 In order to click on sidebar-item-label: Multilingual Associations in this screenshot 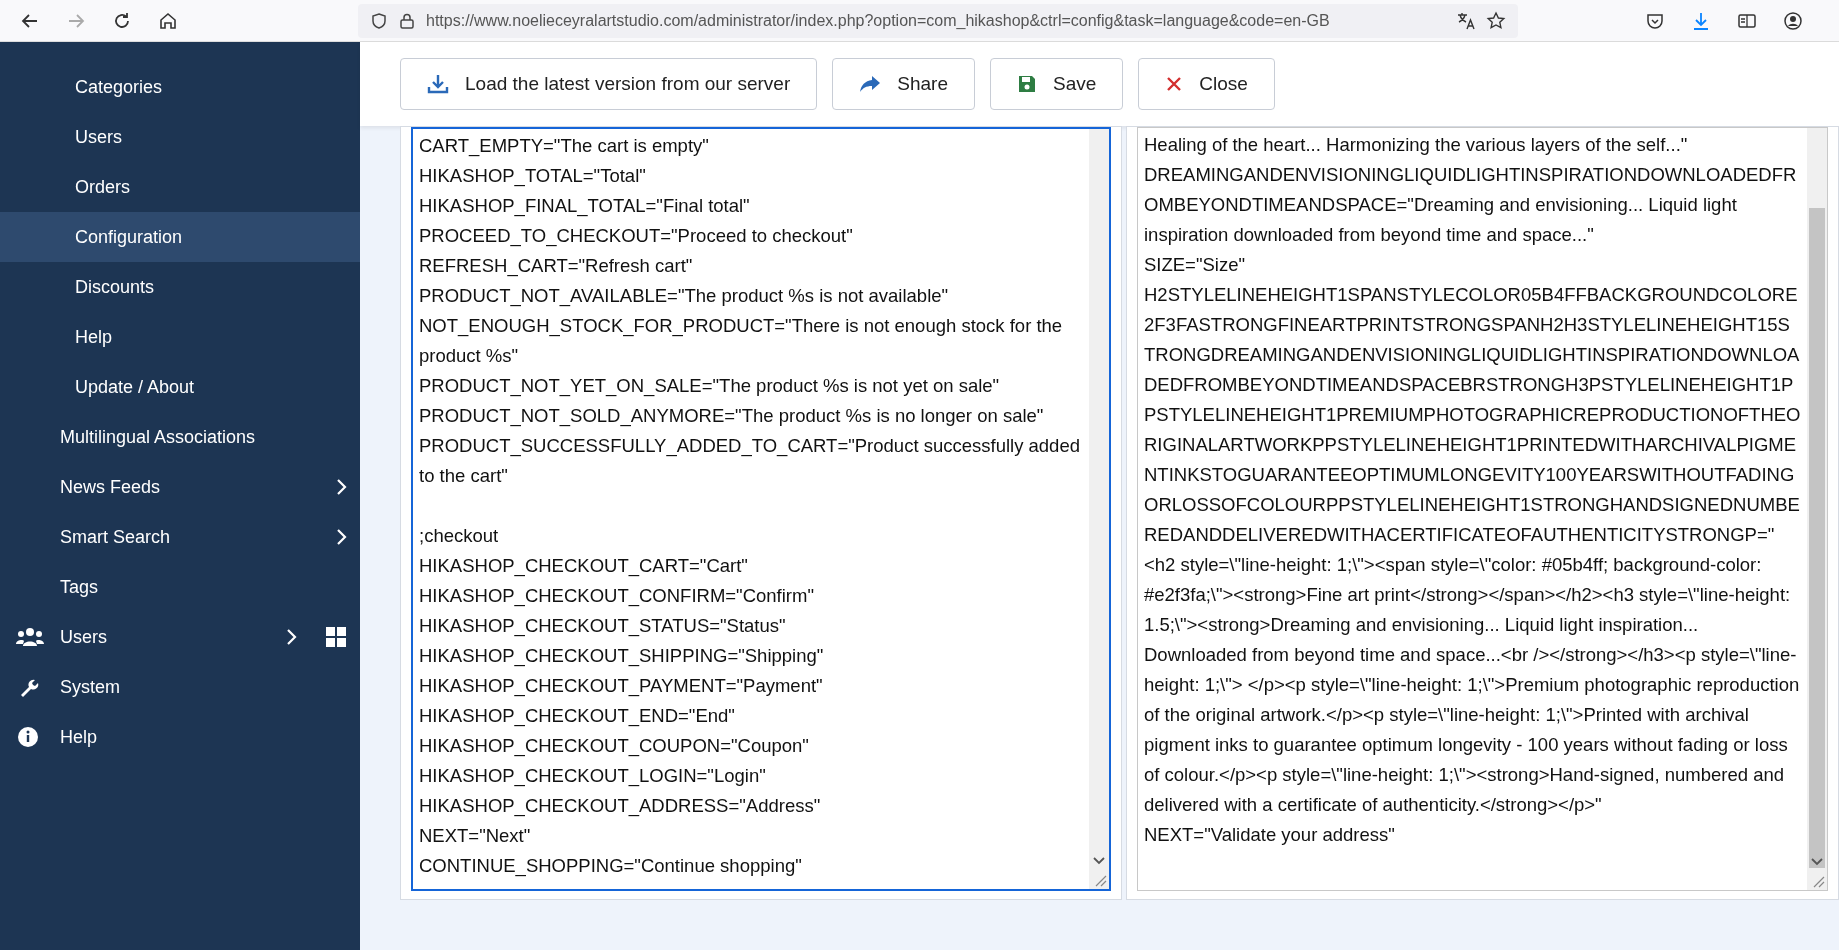, I will do `click(158, 437)`.